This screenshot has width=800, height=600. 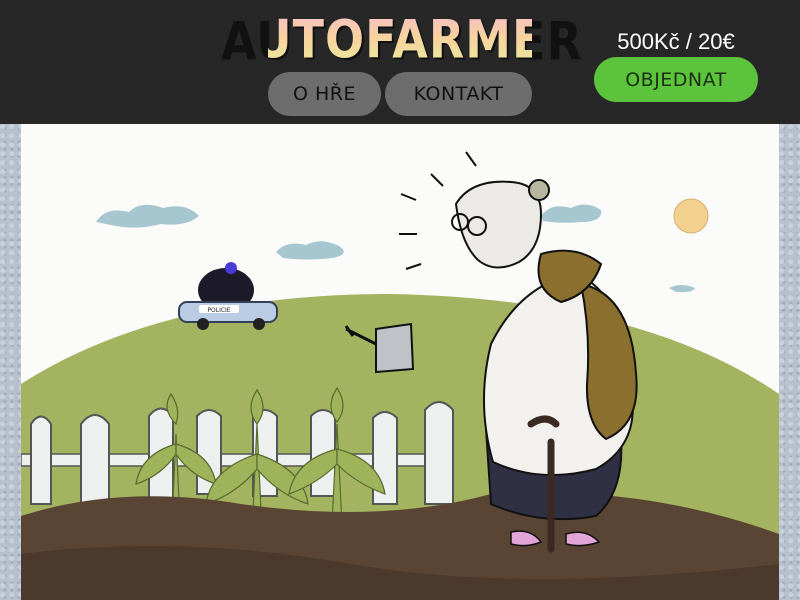 I want to click on nav-contact-button: KONTAKT, so click(x=458, y=94).